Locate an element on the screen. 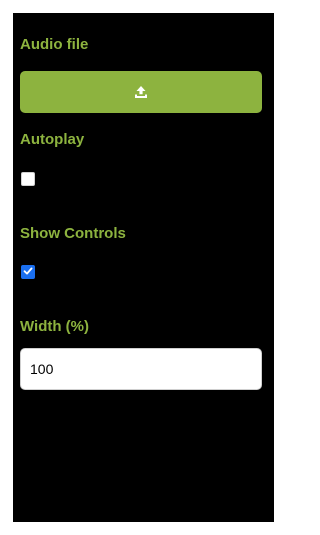  width-label: Width (%) is located at coordinates (55, 326).